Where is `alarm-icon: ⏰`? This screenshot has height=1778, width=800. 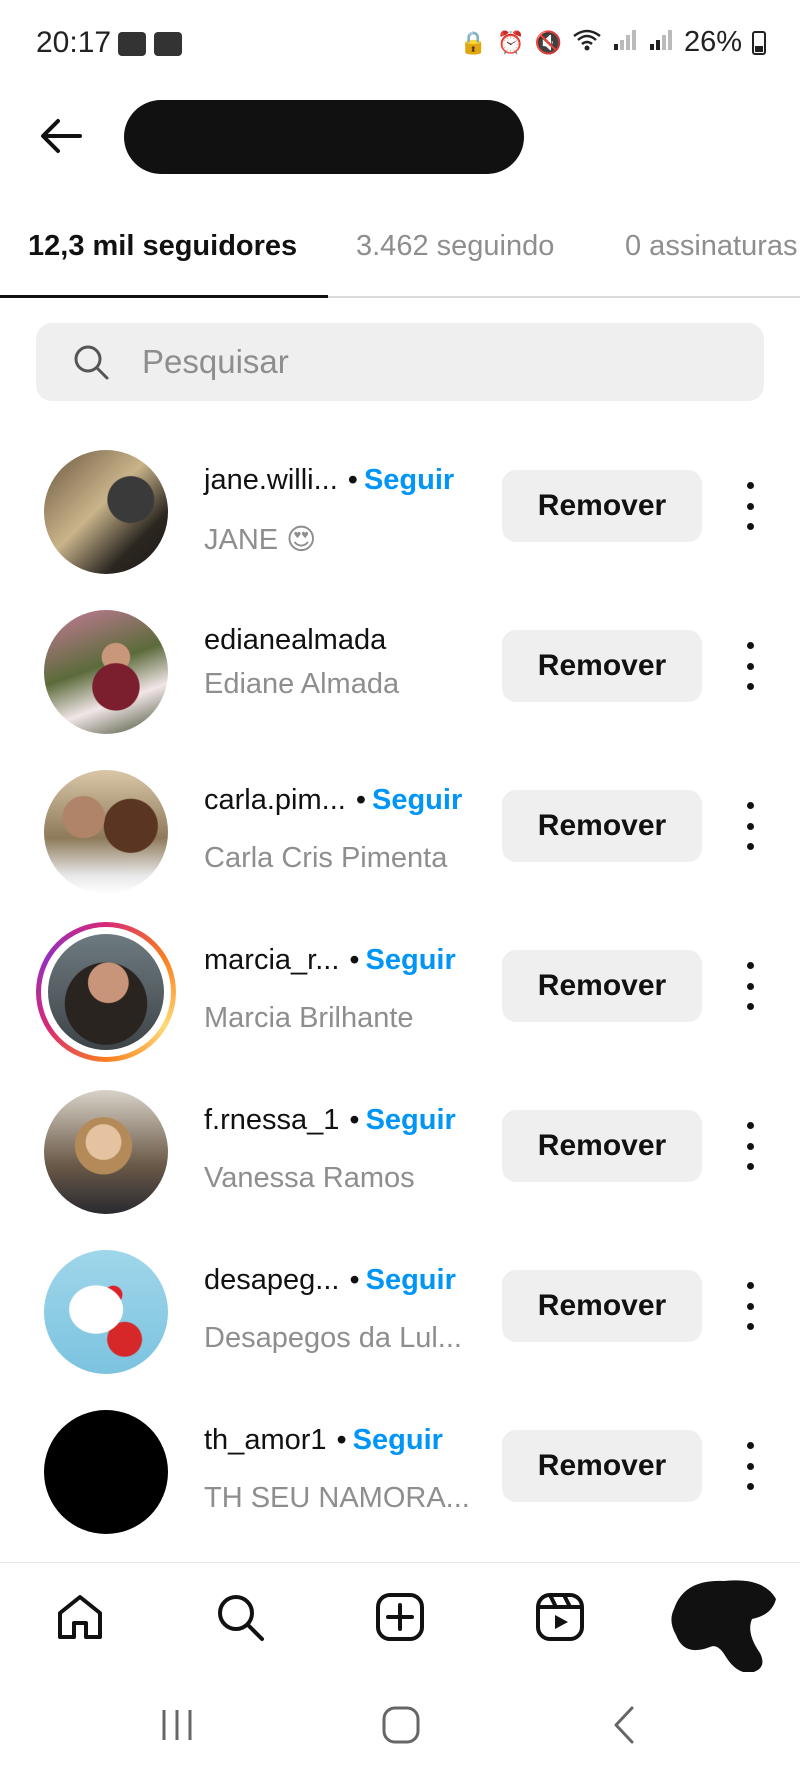 alarm-icon: ⏰ is located at coordinates (511, 42).